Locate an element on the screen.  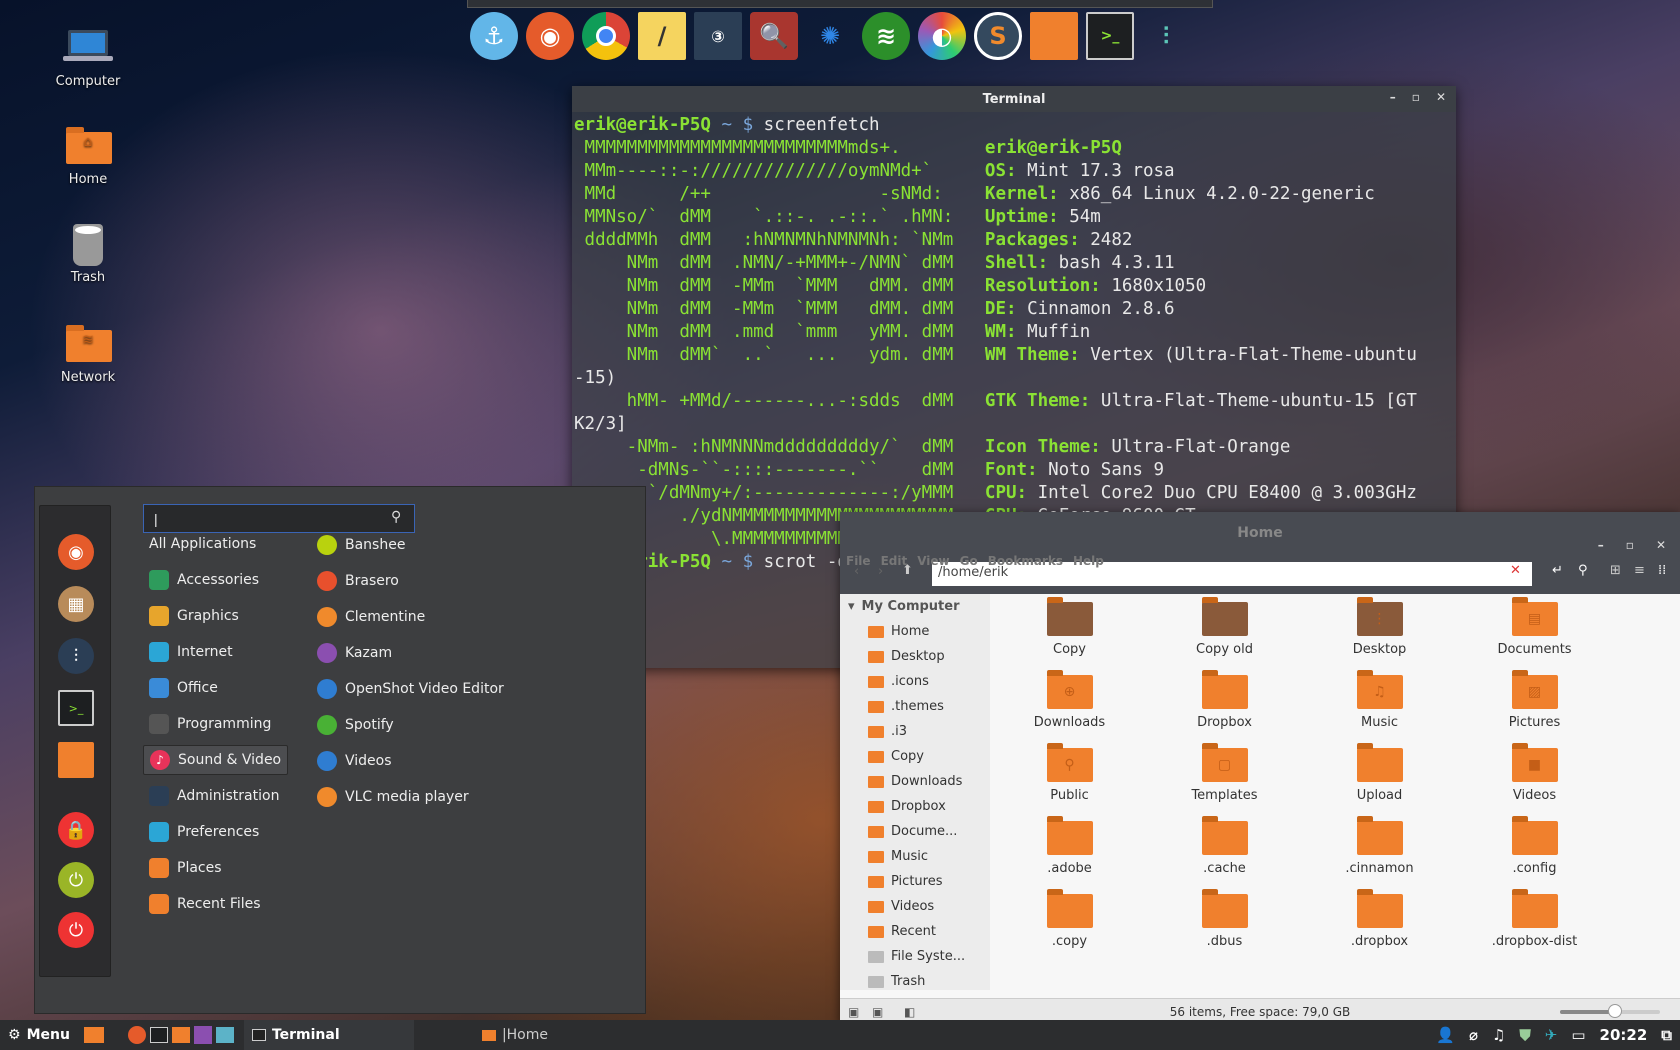
fm-menu-view: View is located at coordinates (933, 561).